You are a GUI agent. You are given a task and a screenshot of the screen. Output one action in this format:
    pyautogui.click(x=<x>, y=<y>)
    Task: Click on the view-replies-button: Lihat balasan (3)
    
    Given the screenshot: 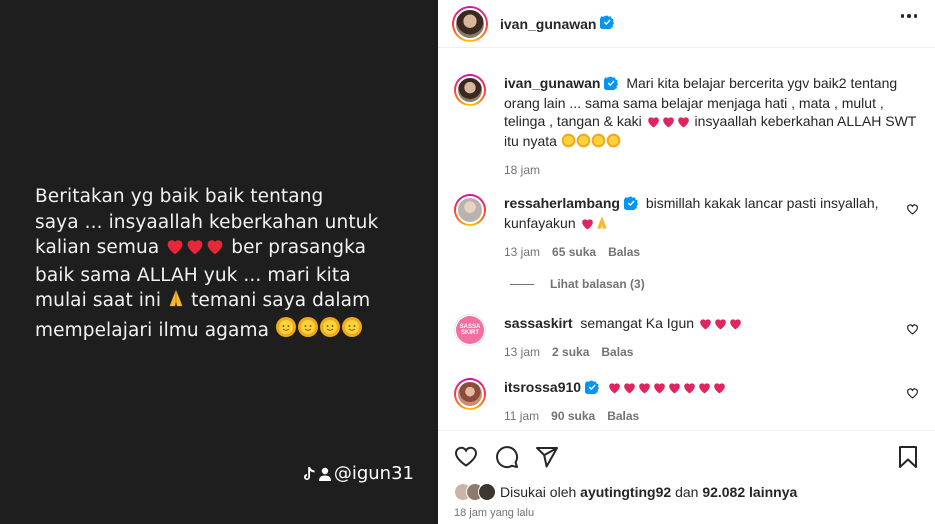 What is the action you would take?
    pyautogui.click(x=577, y=284)
    